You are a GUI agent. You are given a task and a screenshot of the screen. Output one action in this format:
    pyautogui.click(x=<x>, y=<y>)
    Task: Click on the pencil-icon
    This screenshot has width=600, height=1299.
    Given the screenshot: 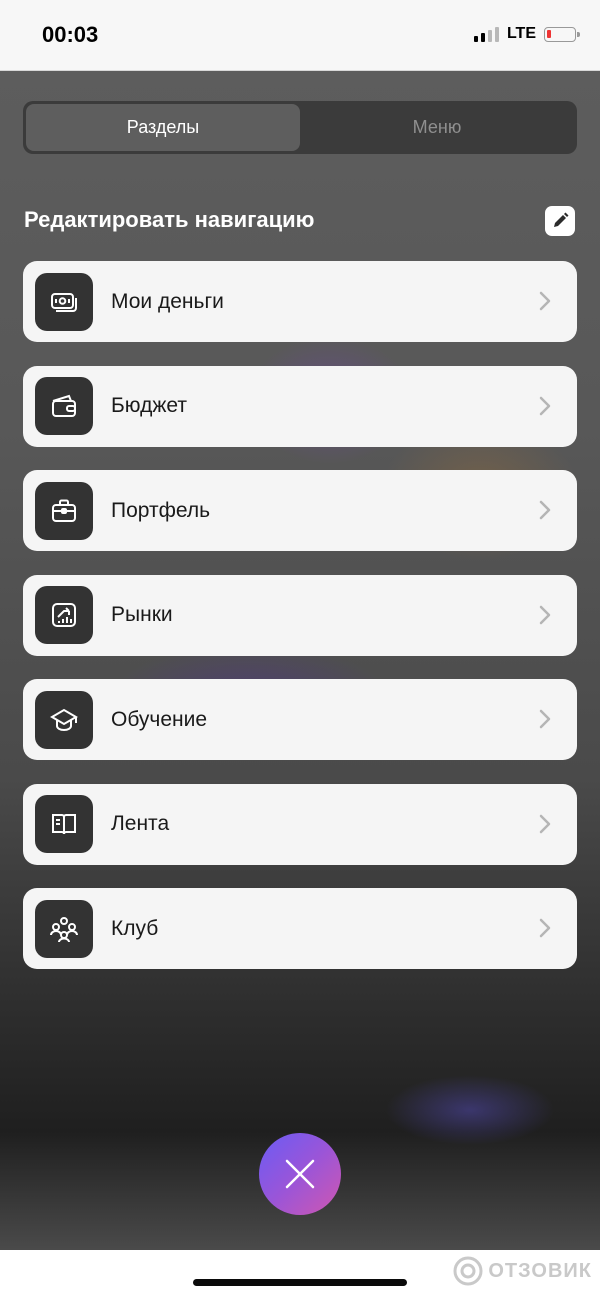 What is the action you would take?
    pyautogui.click(x=561, y=219)
    